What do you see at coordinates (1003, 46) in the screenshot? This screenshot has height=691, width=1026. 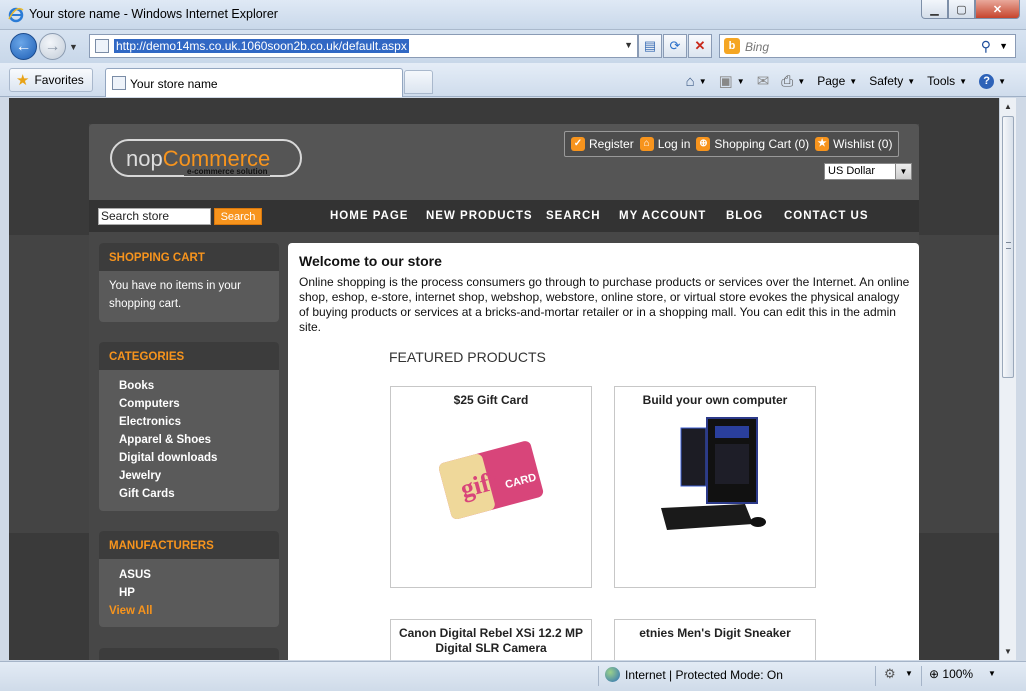 I see `search-dropdown: ▼` at bounding box center [1003, 46].